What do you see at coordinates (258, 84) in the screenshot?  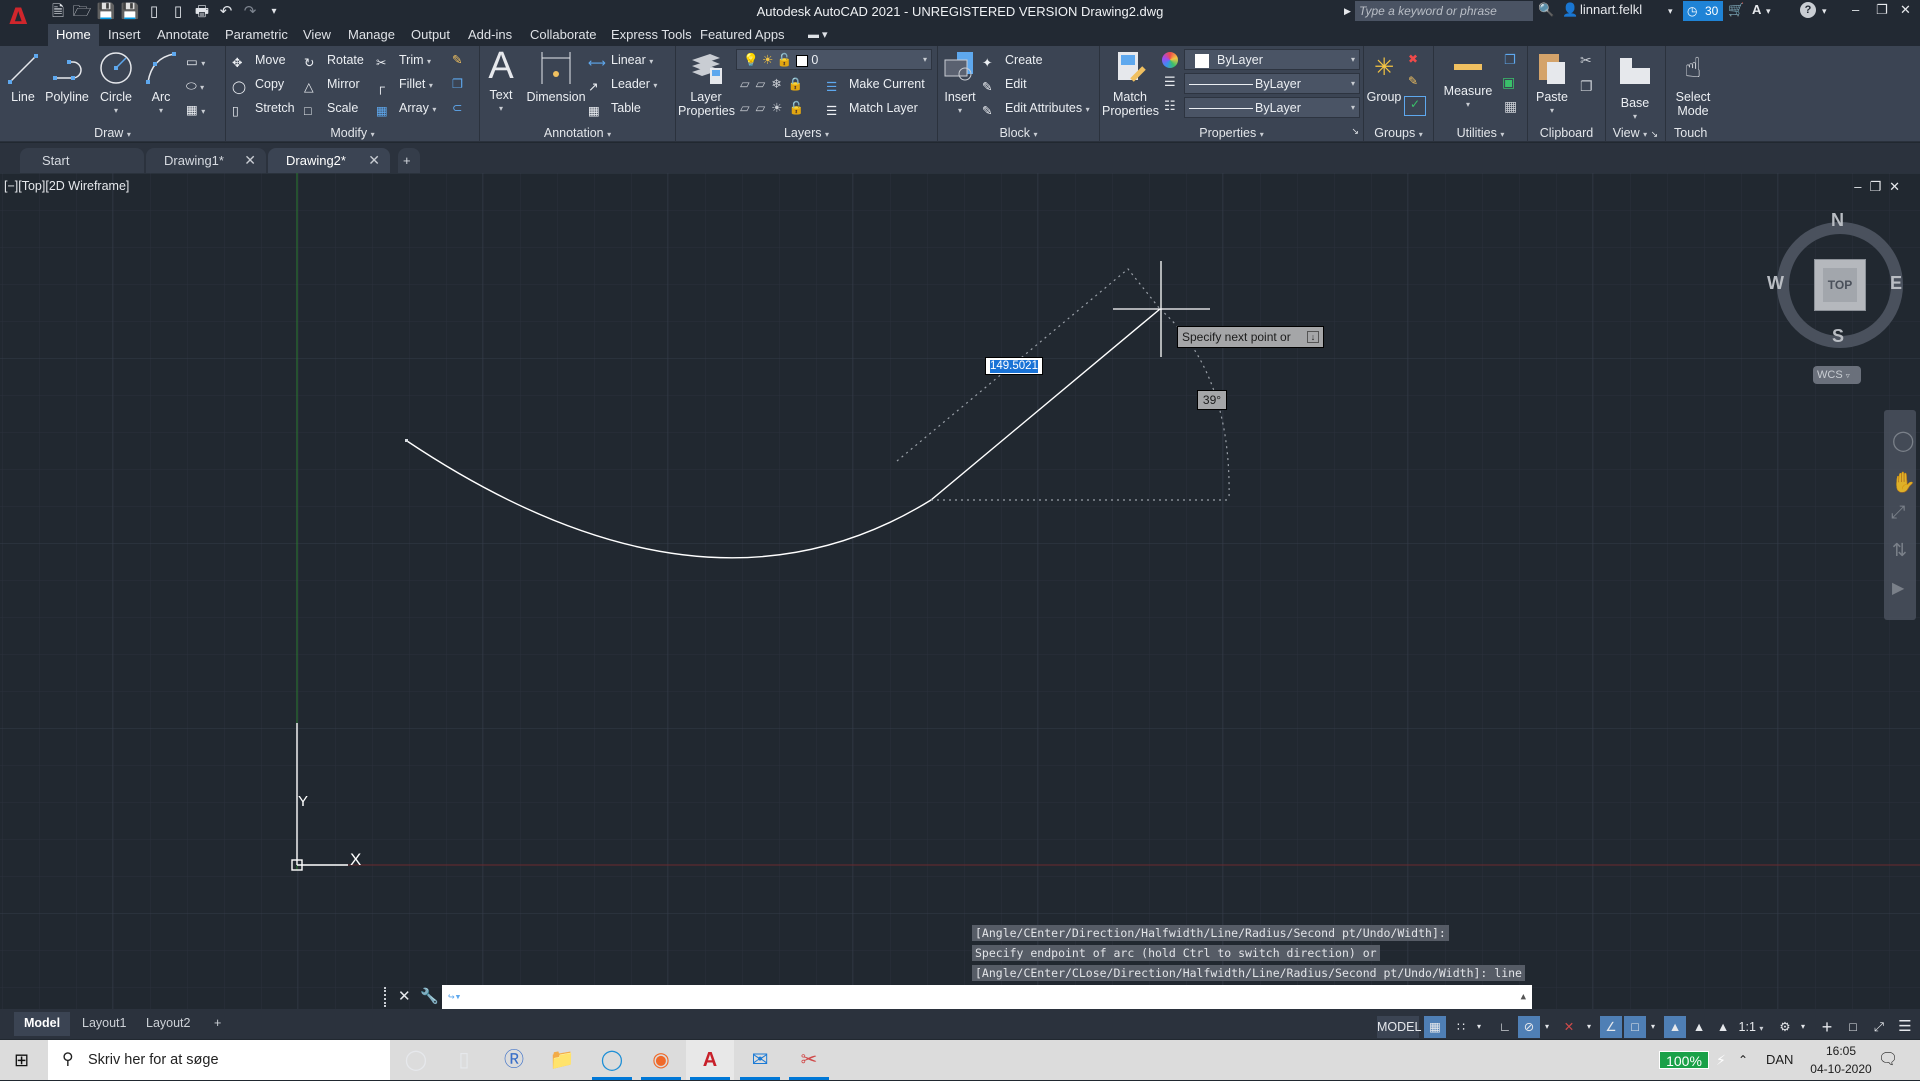 I see `copy-button: ◯ Copy` at bounding box center [258, 84].